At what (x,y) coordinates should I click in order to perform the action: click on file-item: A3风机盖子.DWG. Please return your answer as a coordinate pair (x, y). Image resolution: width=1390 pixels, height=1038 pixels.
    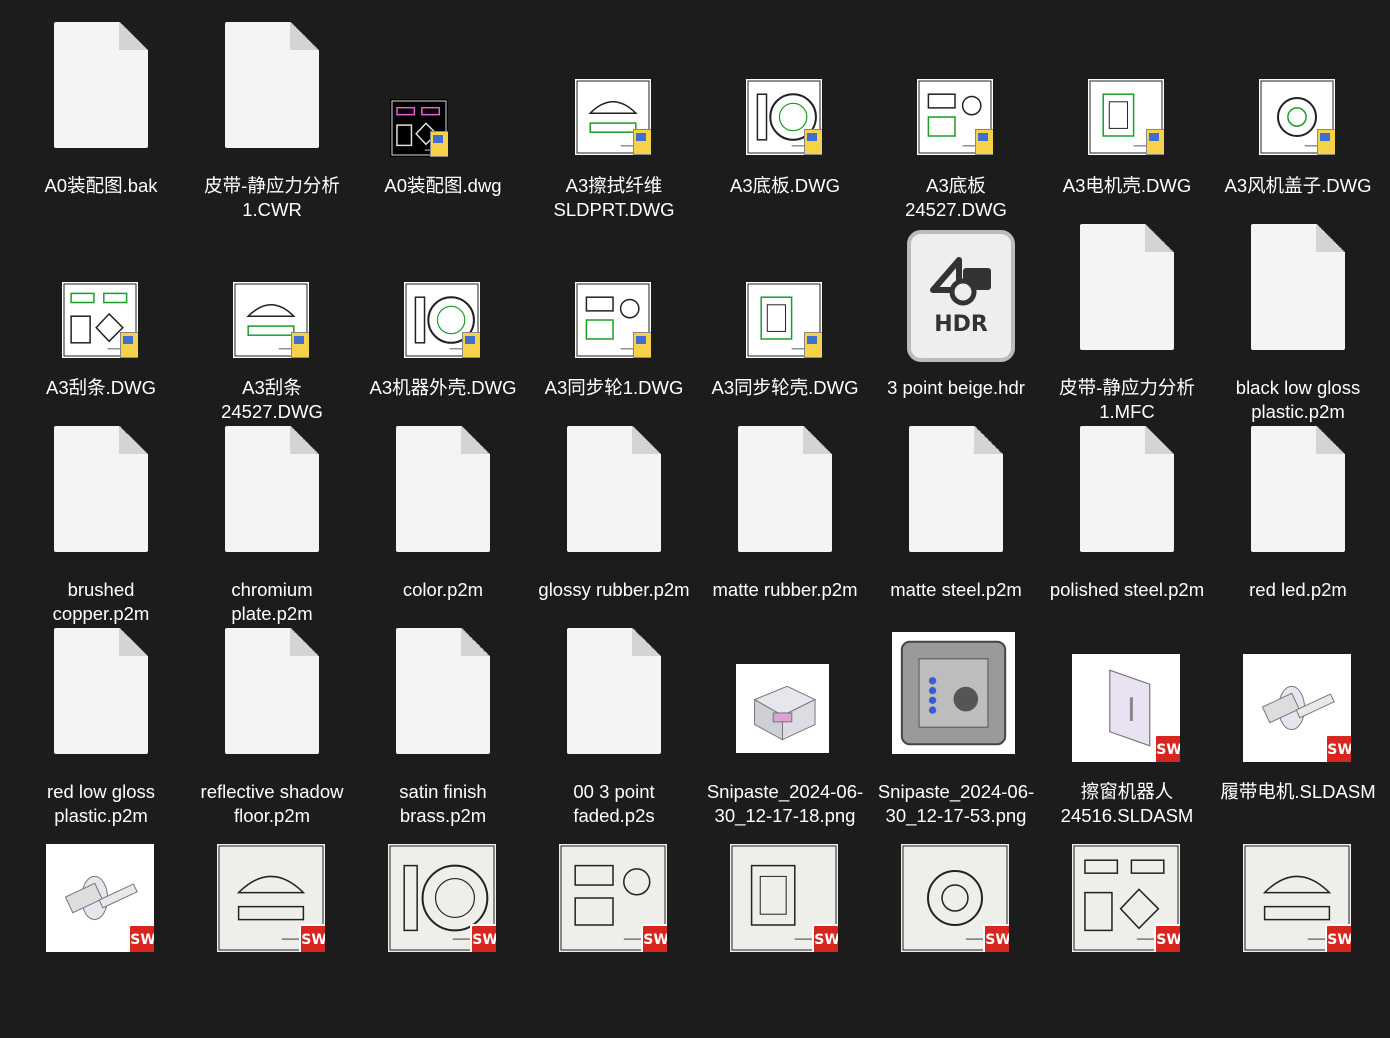
    Looking at the image, I should click on (1298, 118).